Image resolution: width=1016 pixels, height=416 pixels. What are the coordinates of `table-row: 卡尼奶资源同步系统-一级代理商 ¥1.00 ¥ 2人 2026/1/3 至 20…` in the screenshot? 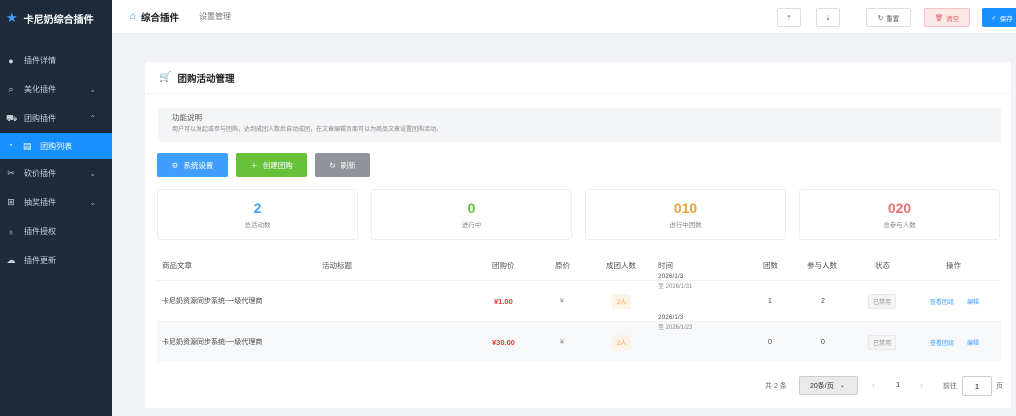 It's located at (579, 297).